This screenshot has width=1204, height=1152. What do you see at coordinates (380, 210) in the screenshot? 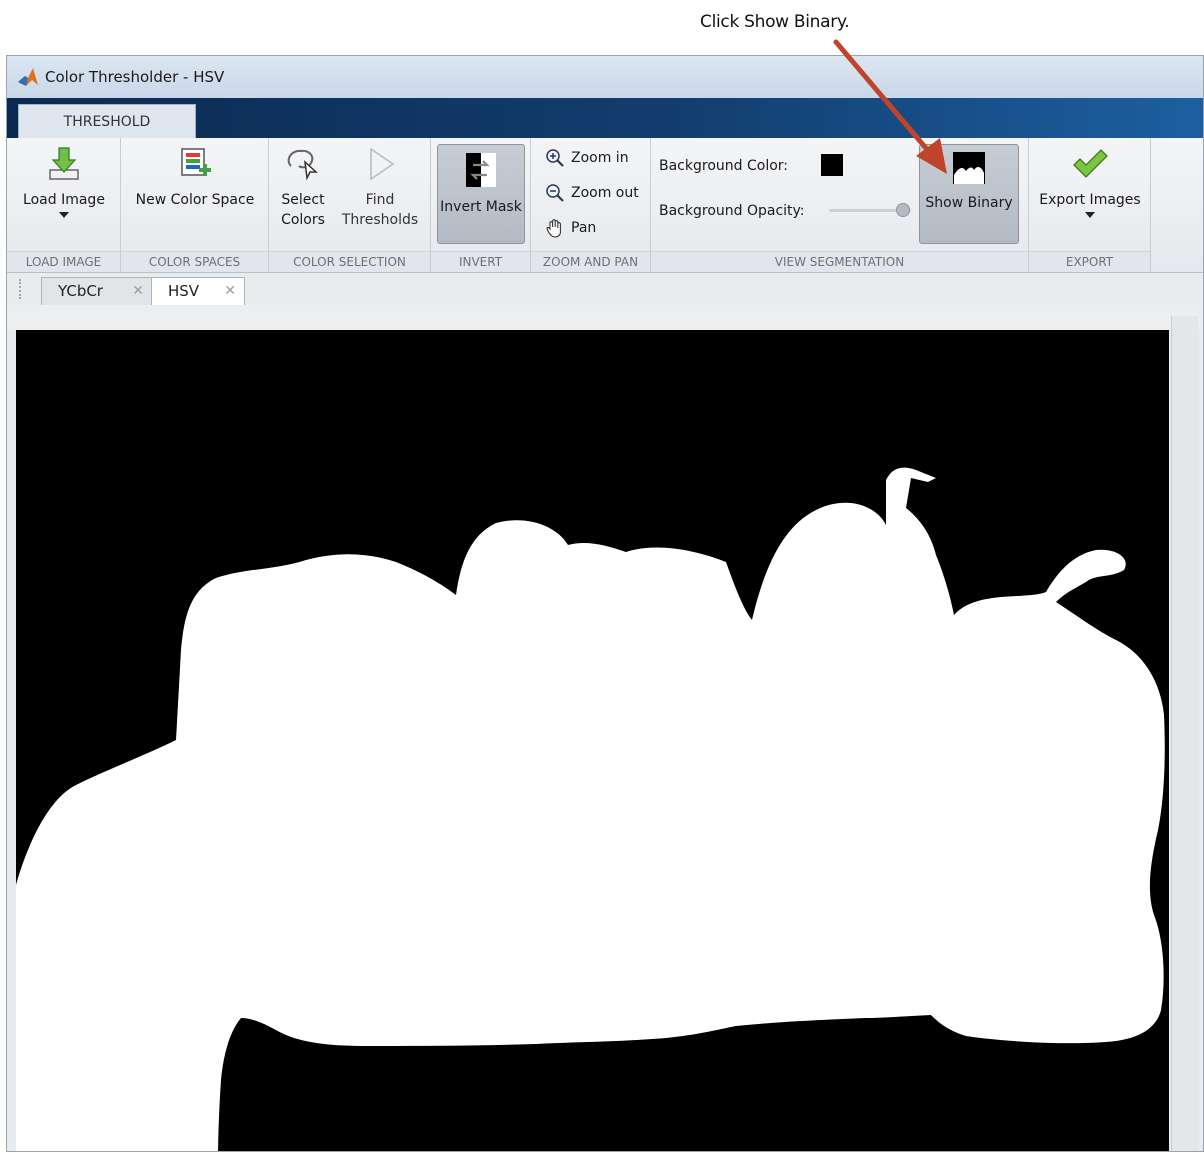
I see `find-thresholds-label: Find Thresholds` at bounding box center [380, 210].